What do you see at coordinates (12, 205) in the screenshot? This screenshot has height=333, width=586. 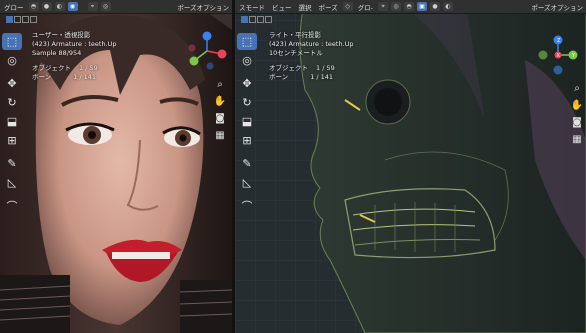 I see `bone-roll-icon: ⌒` at bounding box center [12, 205].